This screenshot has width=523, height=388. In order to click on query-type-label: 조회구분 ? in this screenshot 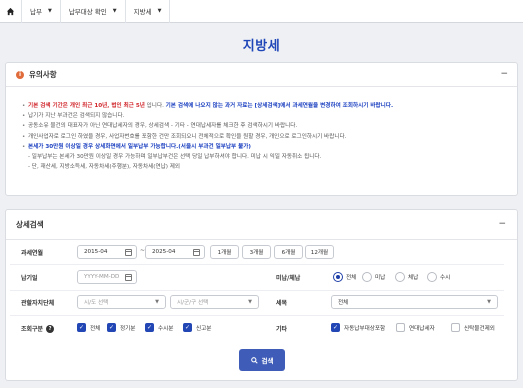, I will do `click(38, 328)`.